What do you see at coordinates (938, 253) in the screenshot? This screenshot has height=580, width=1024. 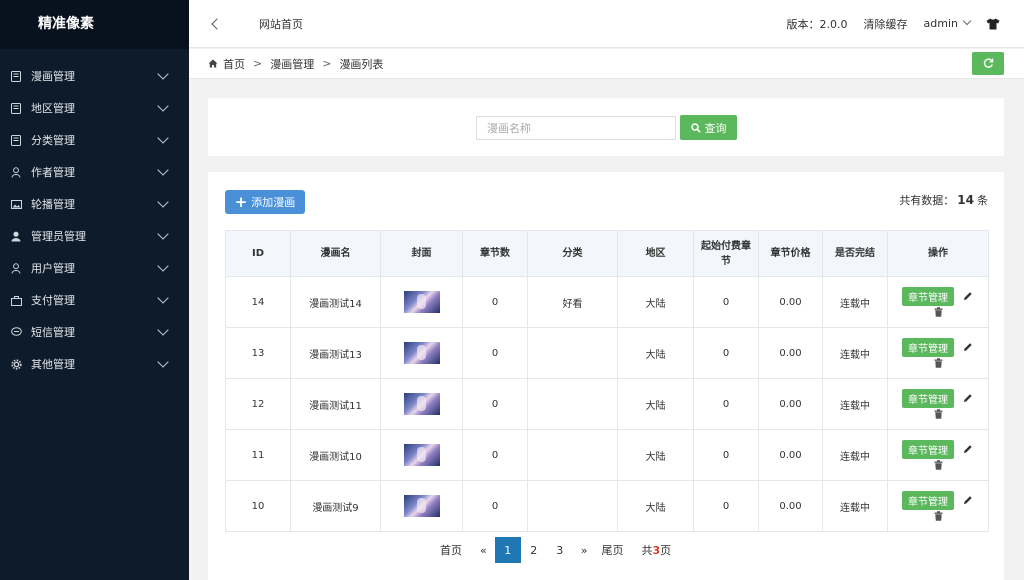 I see `column-header: 操作` at bounding box center [938, 253].